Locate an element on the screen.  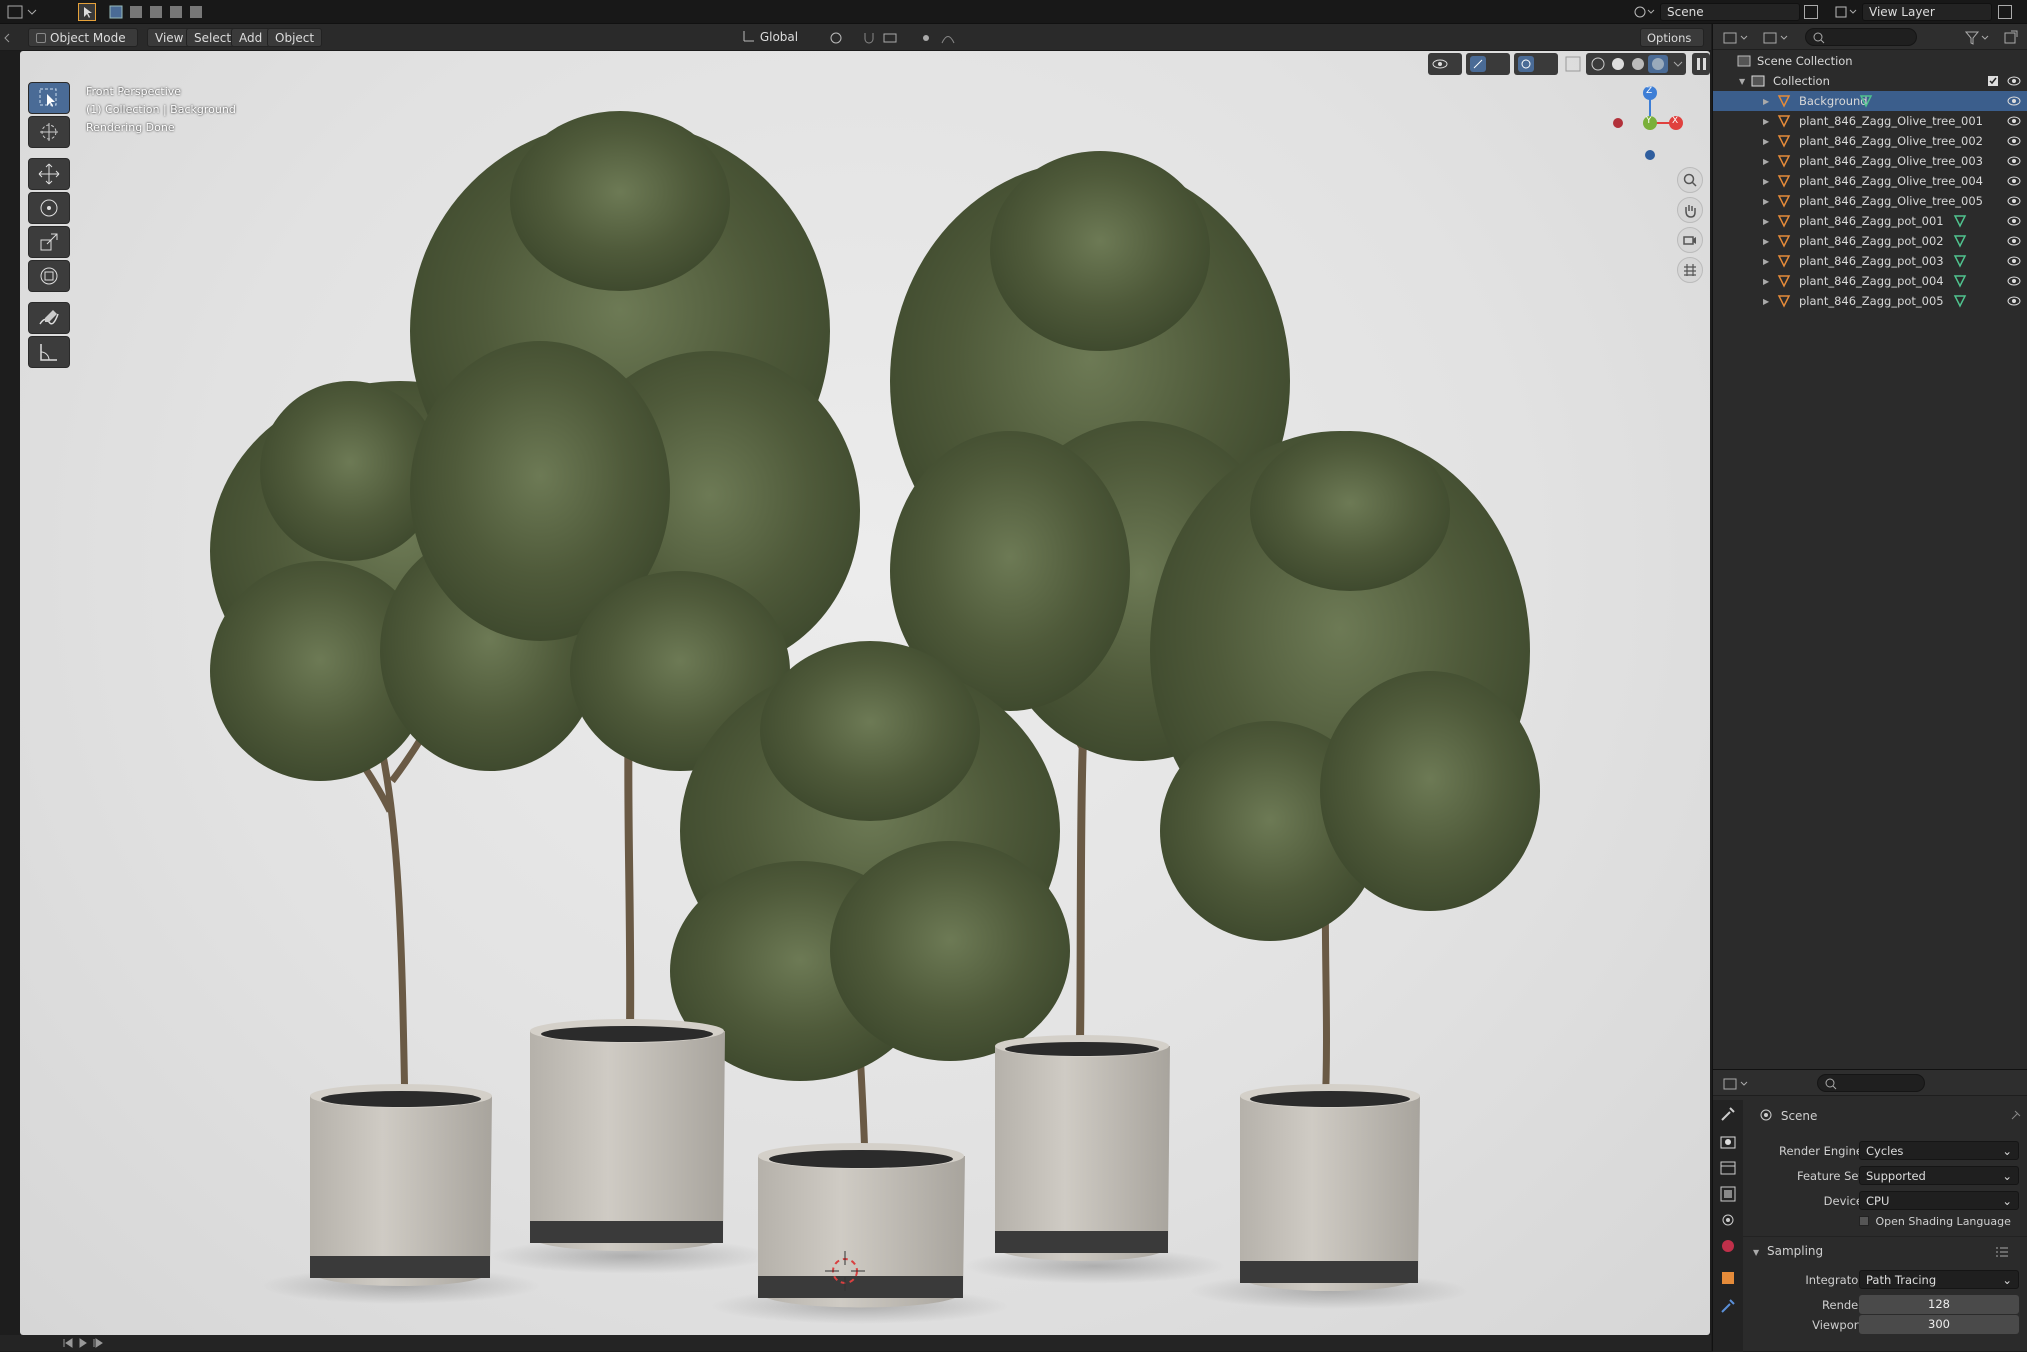
outliner-row: ▶ plant_846_Zagg_pot_005 is located at coordinates (1870, 301).